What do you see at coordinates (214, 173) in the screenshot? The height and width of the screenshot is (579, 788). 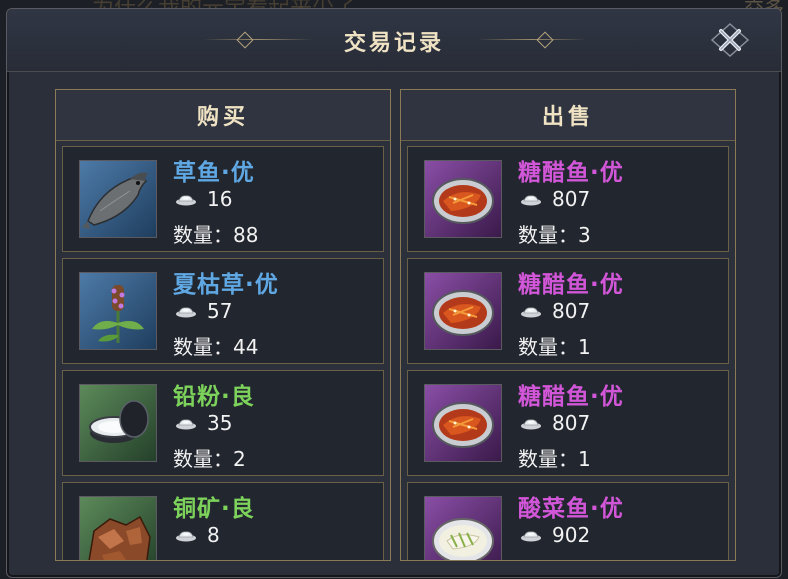 I see `item-name: 草鱼·优` at bounding box center [214, 173].